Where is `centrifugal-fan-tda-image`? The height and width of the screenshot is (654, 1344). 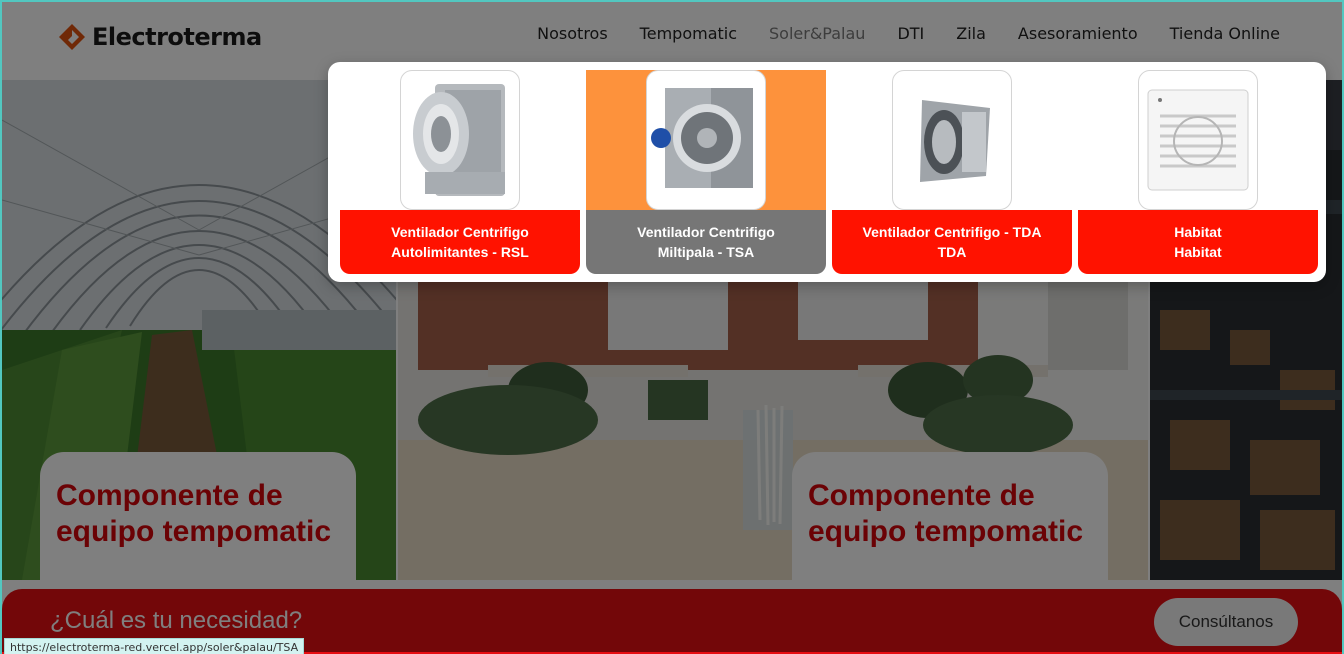
centrifugal-fan-tda-image is located at coordinates (952, 140).